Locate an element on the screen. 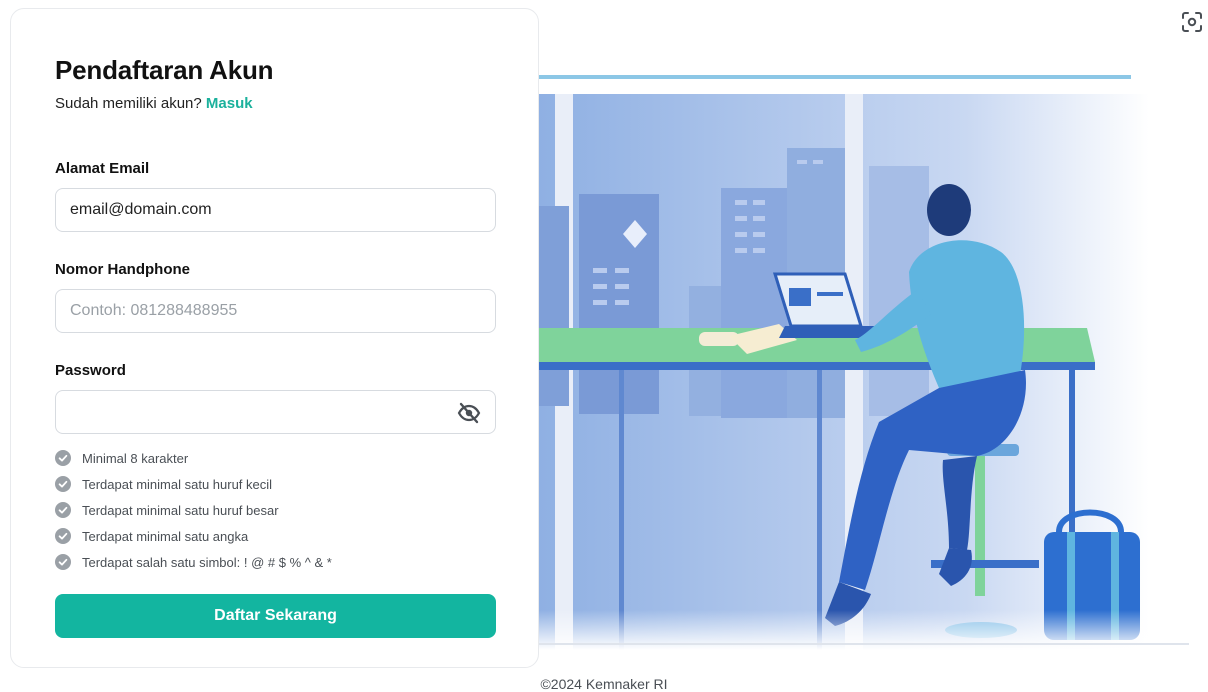 This screenshot has width=1208, height=692. rule-text: Minimal 8 karakter is located at coordinates (135, 458).